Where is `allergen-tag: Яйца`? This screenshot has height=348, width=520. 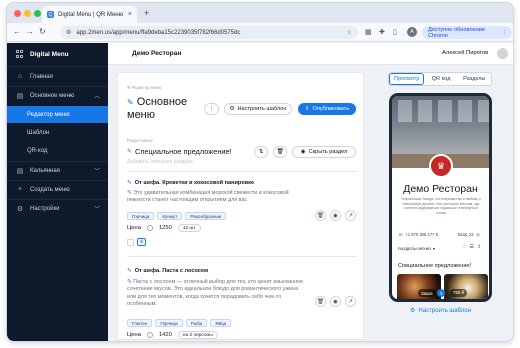
allergen-tag: Яйца is located at coordinates (221, 323).